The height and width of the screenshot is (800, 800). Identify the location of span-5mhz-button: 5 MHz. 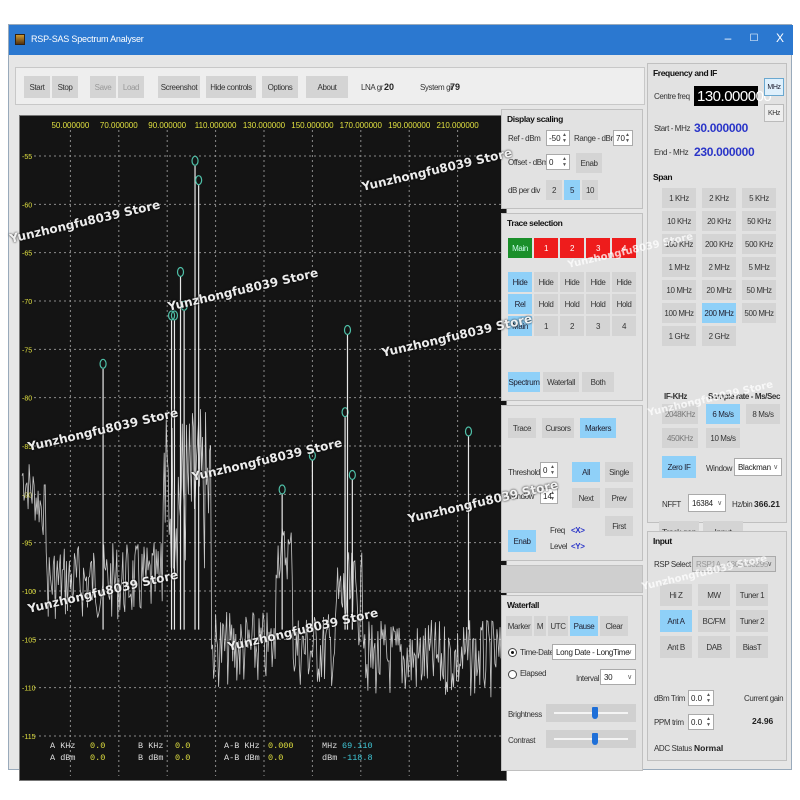
(759, 267).